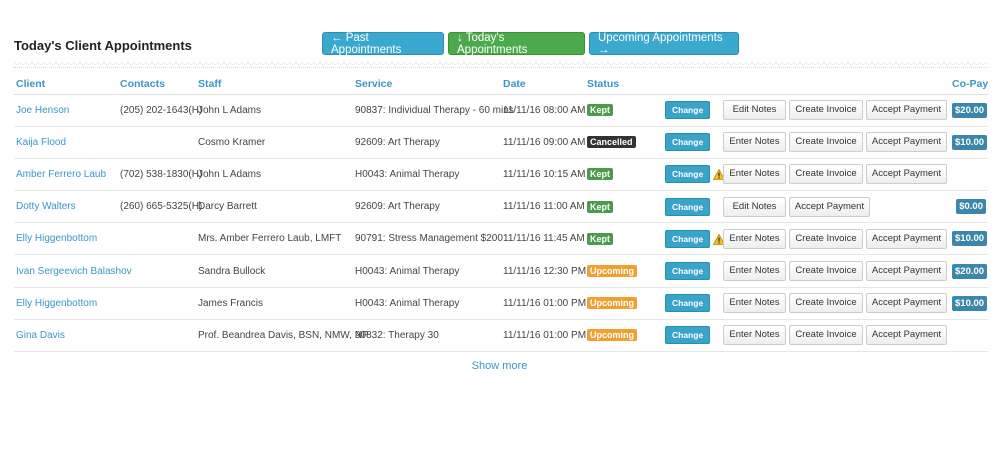  I want to click on client-link: Joe Henson, so click(42, 110).